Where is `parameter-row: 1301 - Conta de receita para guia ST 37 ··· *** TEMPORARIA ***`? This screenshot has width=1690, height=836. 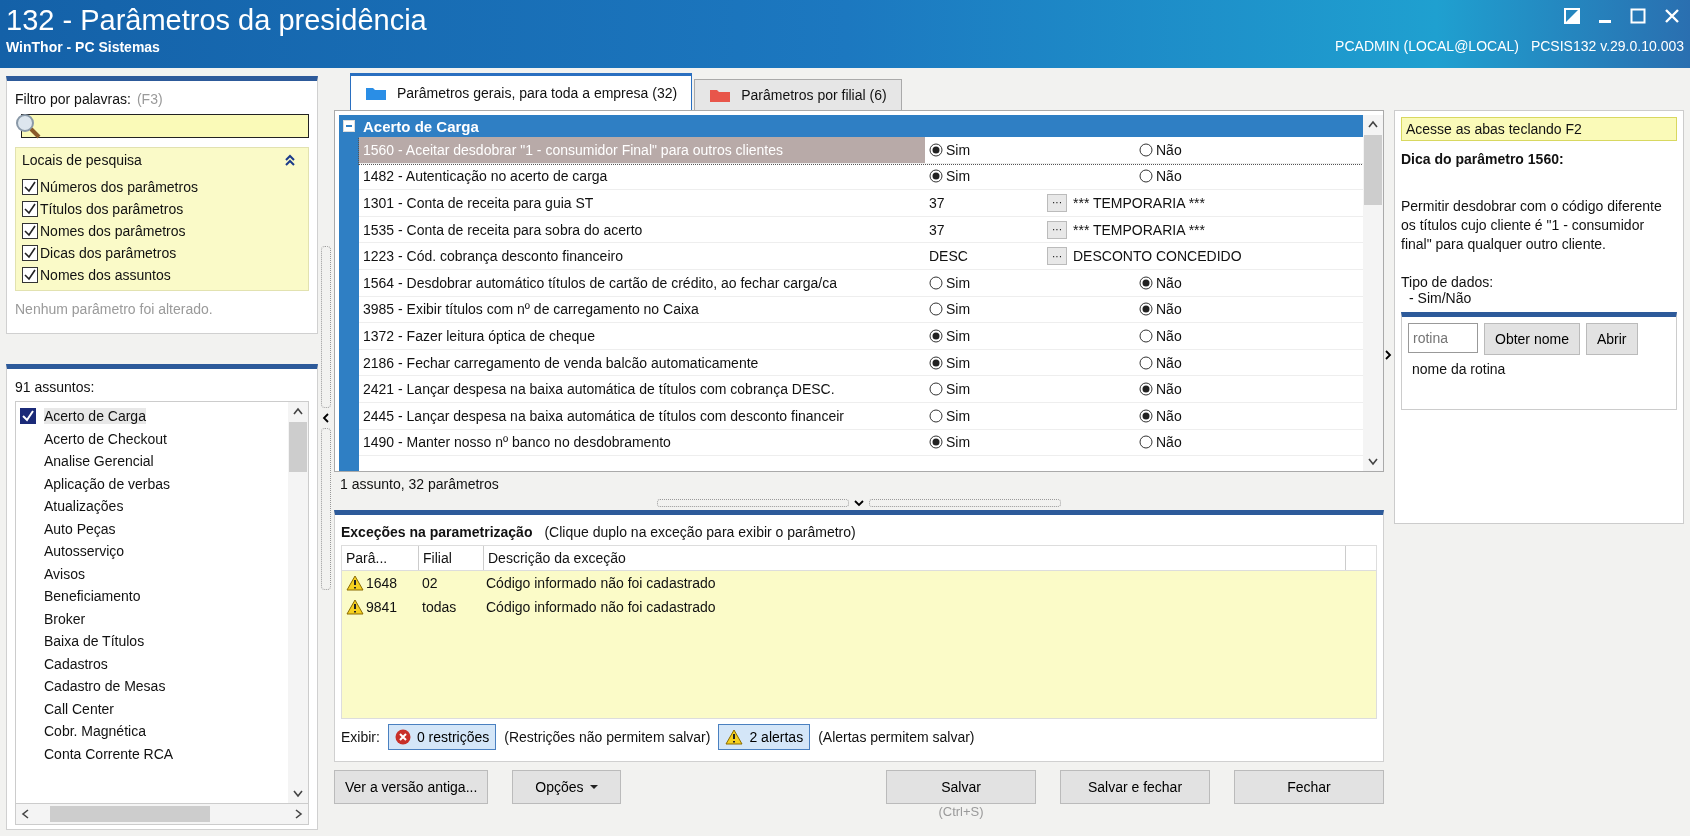
parameter-row: 1301 - Conta de receita para guia ST 37 ··· *** TEMPORARIA *** is located at coordinates (861, 203).